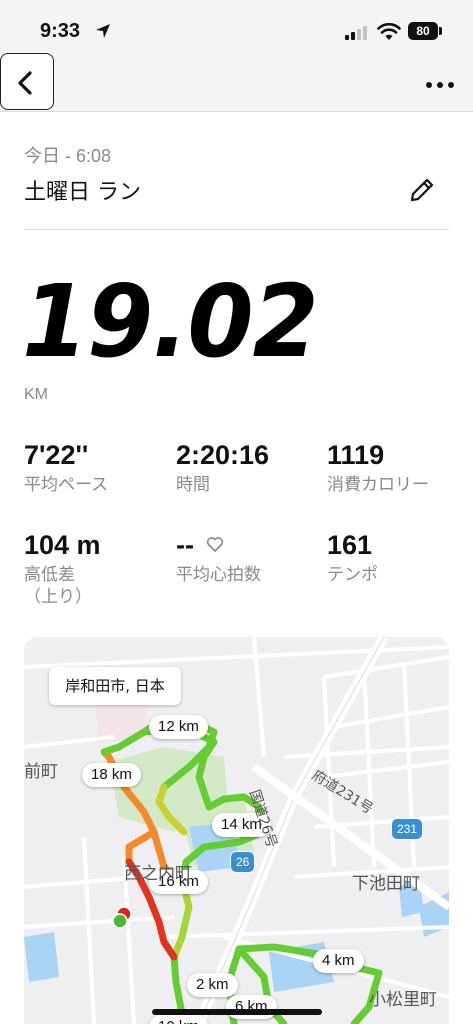  I want to click on calories-value: 1119, so click(356, 455).